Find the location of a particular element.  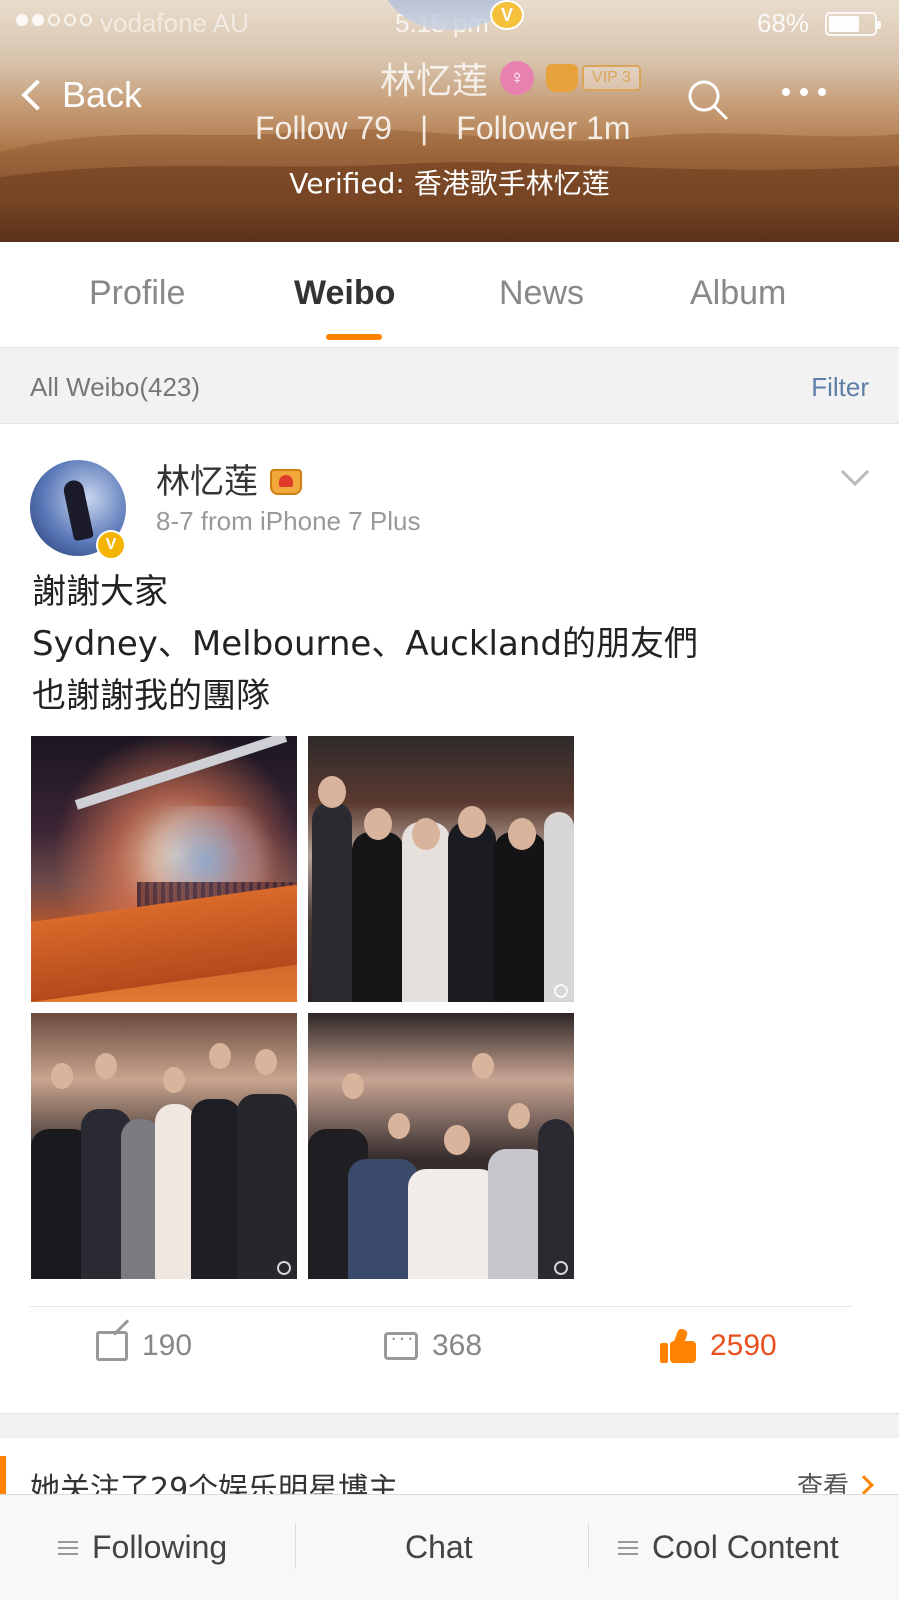

profile-name: 林忆莲 is located at coordinates (434, 81).